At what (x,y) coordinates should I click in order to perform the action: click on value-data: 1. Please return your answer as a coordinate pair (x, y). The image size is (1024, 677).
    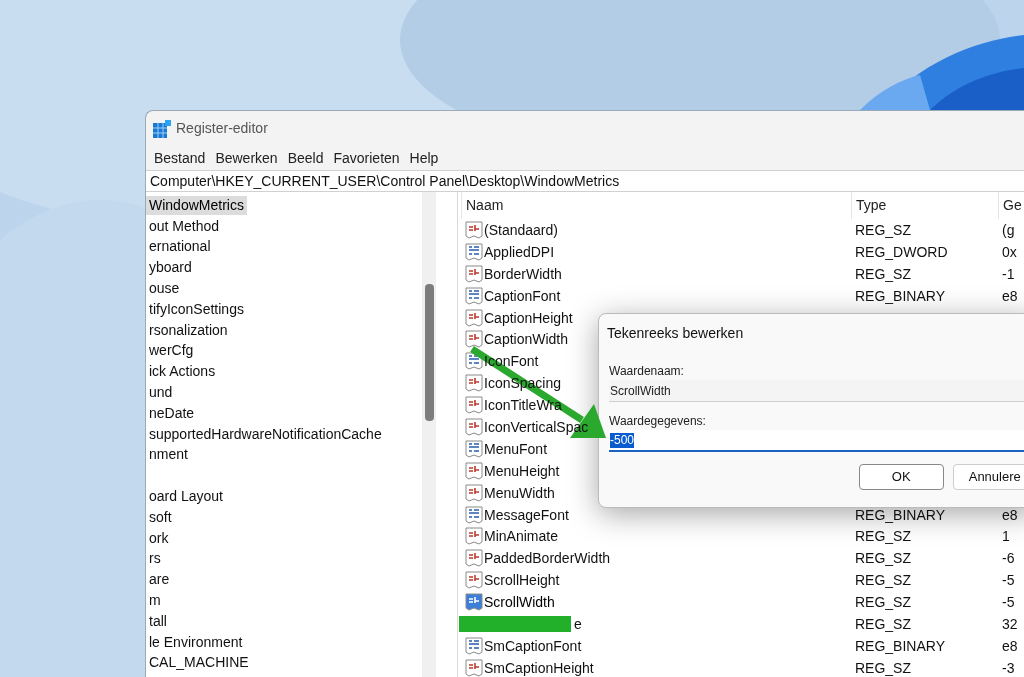
    Looking at the image, I should click on (1006, 536).